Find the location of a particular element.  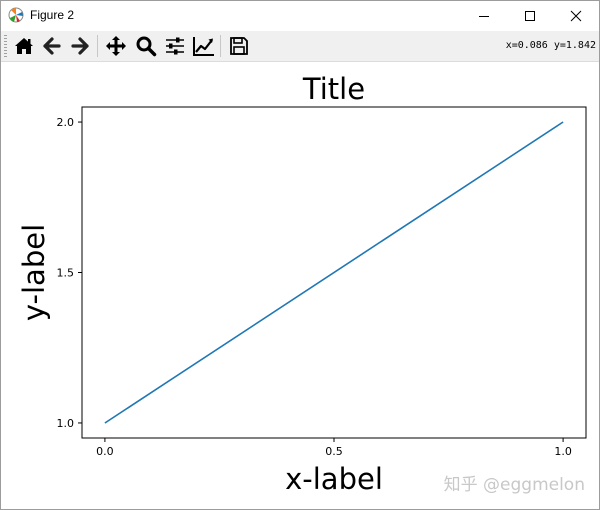

zoom-button is located at coordinates (146, 46).